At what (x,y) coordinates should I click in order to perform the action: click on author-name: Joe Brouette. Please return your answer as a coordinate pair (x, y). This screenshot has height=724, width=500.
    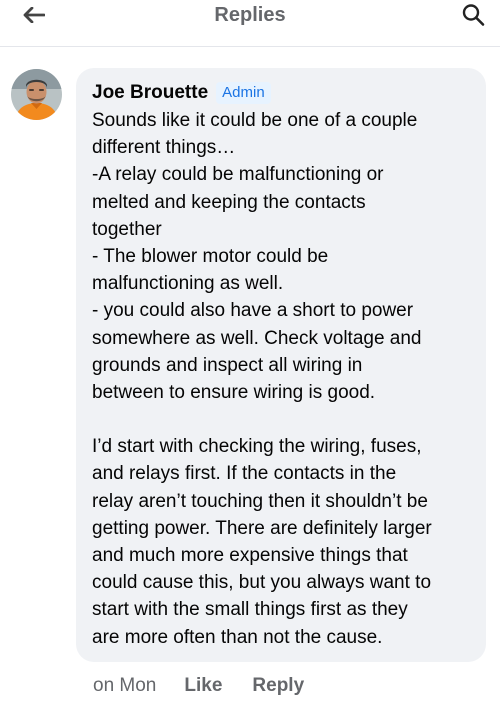
    Looking at the image, I should click on (150, 93).